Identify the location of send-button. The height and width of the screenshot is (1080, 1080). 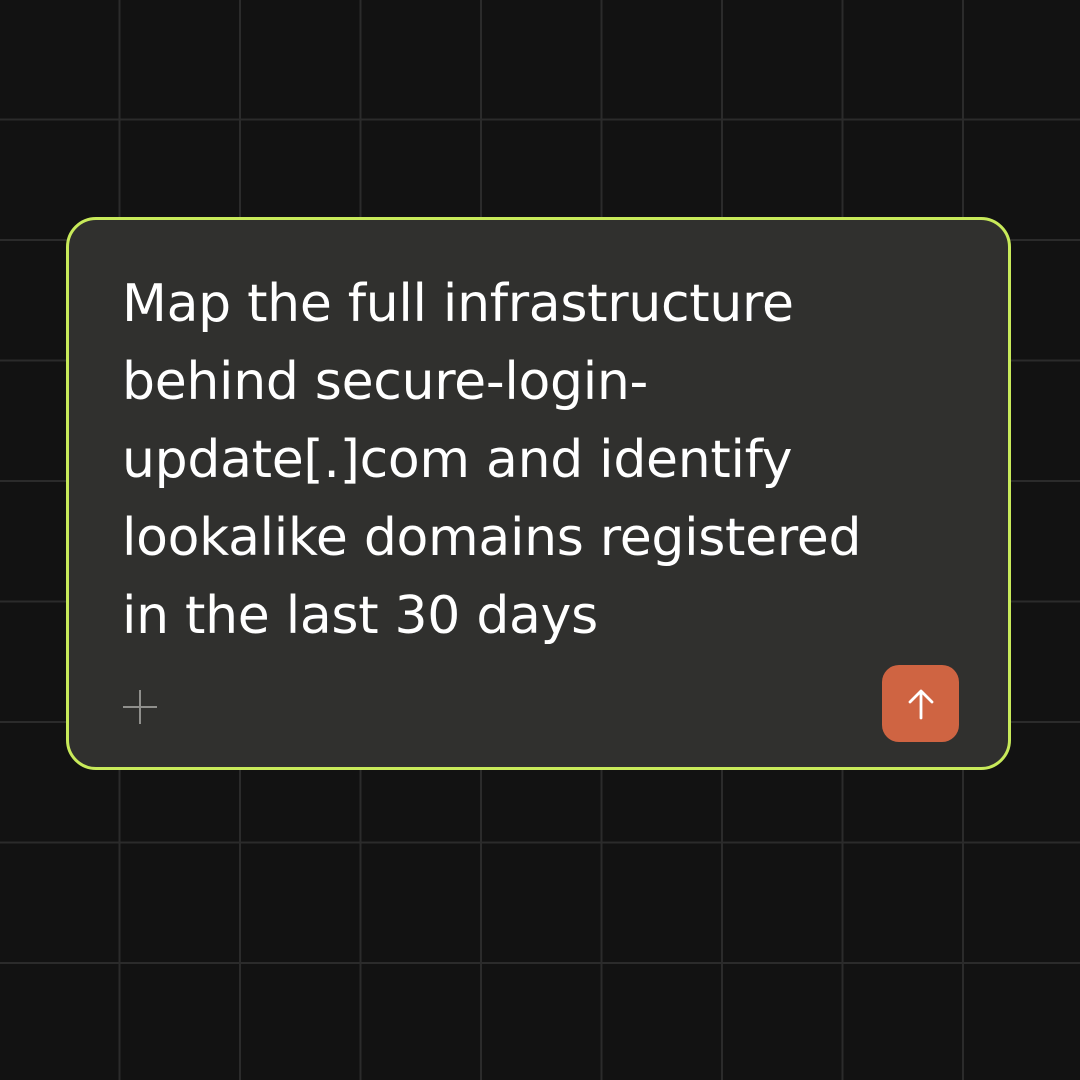
(920, 703).